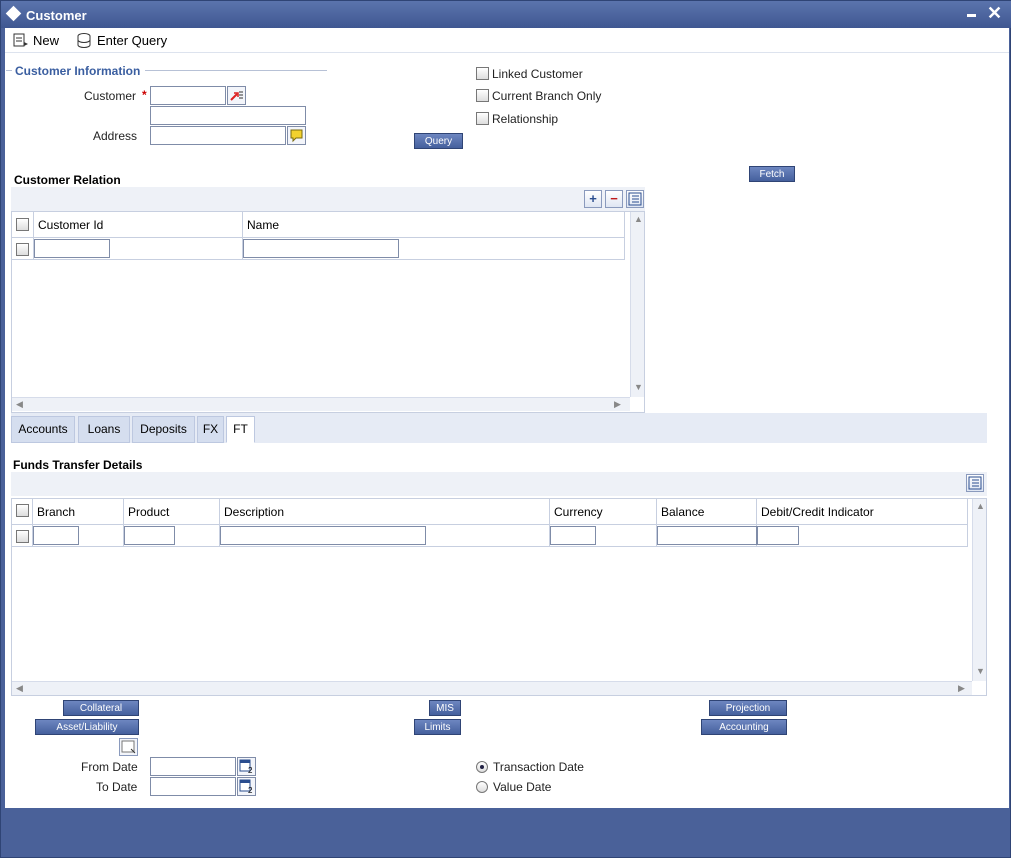  I want to click on ft-select-all-header, so click(22, 512).